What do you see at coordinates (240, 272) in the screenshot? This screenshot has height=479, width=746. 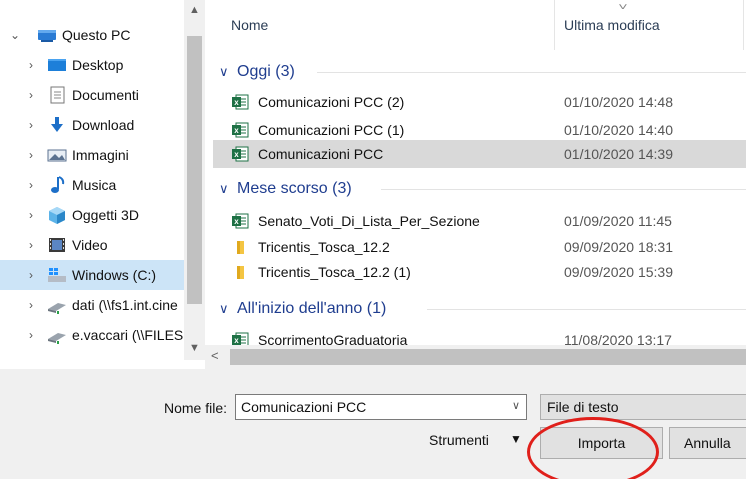 I see `folder-icon` at bounding box center [240, 272].